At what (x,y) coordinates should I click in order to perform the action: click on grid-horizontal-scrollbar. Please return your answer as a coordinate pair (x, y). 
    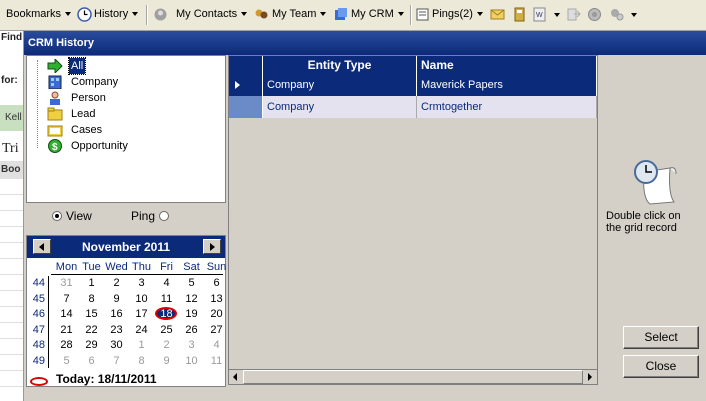
    Looking at the image, I should click on (413, 377).